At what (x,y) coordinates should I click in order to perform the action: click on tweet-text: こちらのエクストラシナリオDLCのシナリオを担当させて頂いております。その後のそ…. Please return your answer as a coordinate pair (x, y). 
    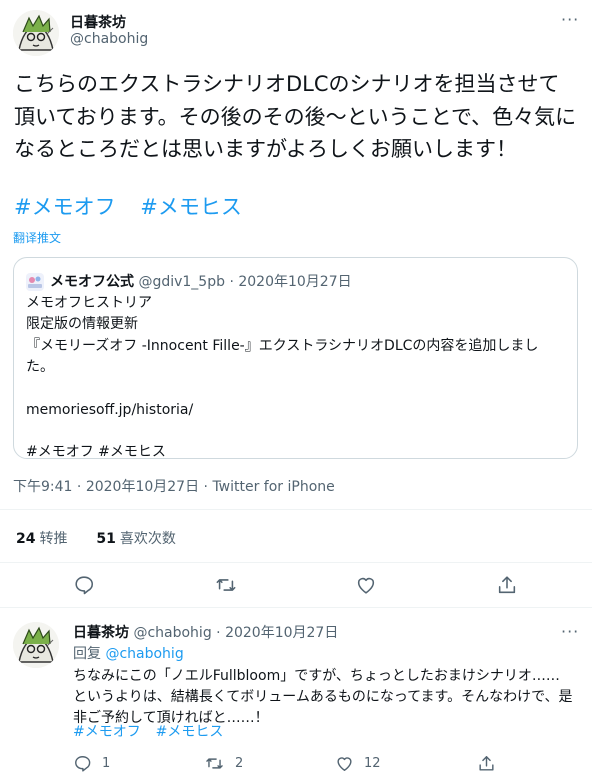
    Looking at the image, I should click on (295, 116).